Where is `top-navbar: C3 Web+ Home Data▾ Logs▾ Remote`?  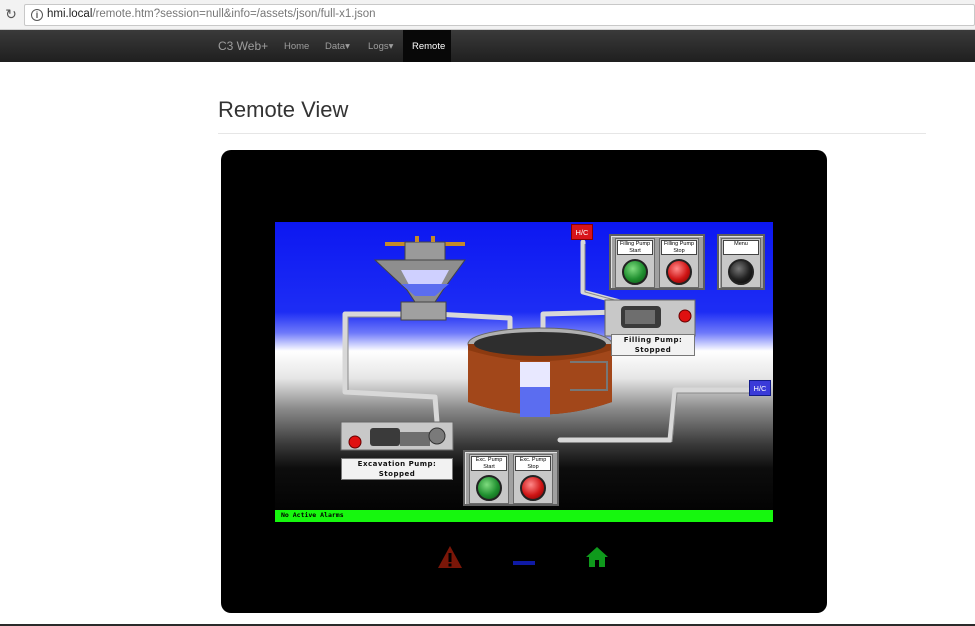 top-navbar: C3 Web+ Home Data▾ Logs▾ Remote is located at coordinates (487, 46).